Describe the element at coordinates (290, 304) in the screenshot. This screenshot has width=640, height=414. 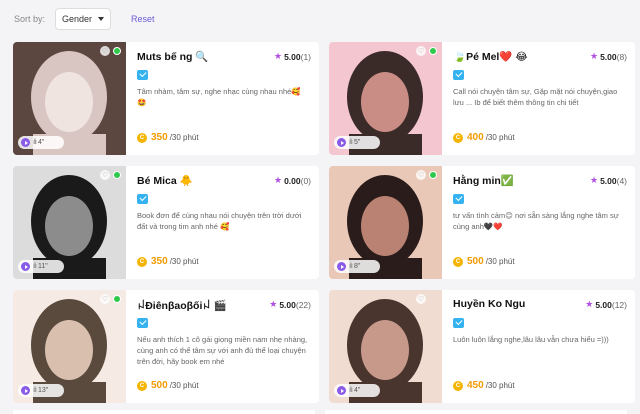
I see `player-rating: ★ 5.00 (22)` at that location.